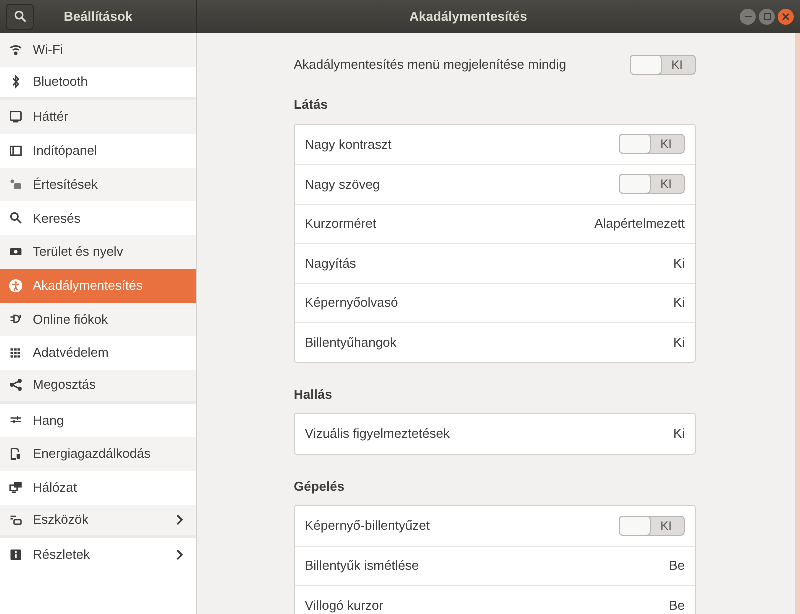 This screenshot has height=614, width=800. I want to click on sidebar-item-label: Energiagazdálkodás, so click(92, 454).